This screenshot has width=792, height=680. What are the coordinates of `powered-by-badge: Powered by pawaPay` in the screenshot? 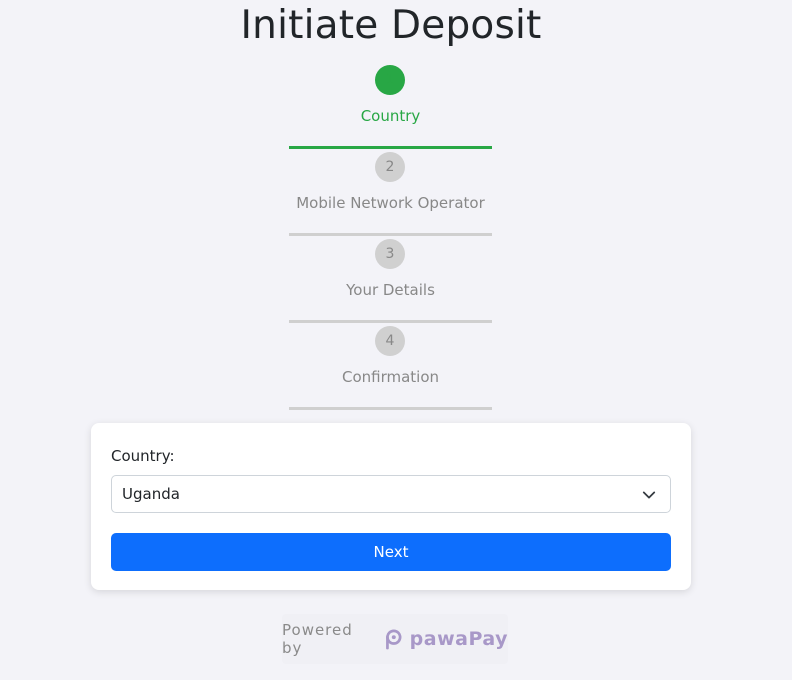 It's located at (395, 639).